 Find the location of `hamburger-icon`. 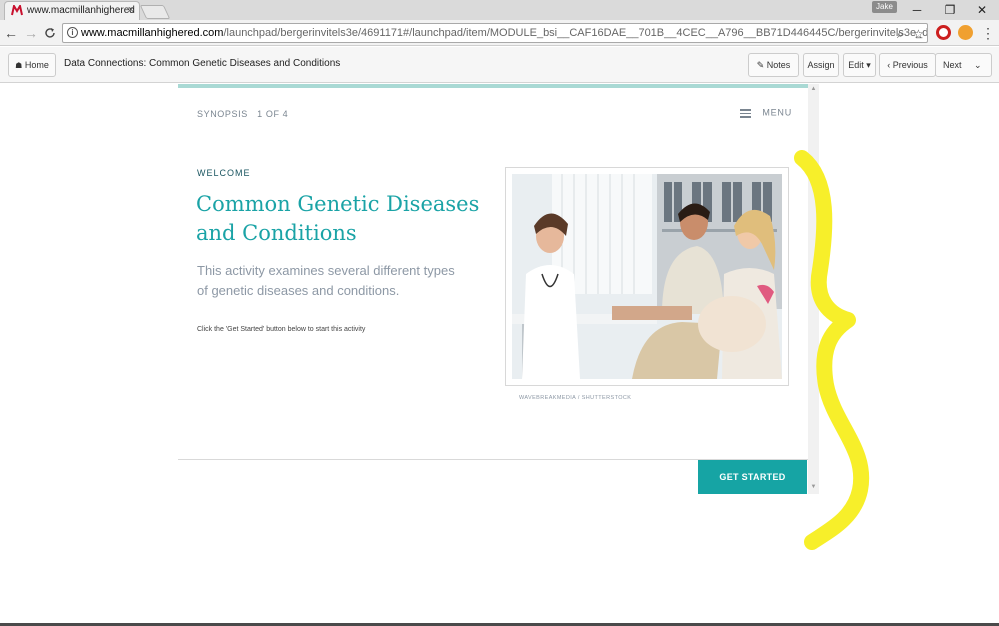

hamburger-icon is located at coordinates (745, 113).